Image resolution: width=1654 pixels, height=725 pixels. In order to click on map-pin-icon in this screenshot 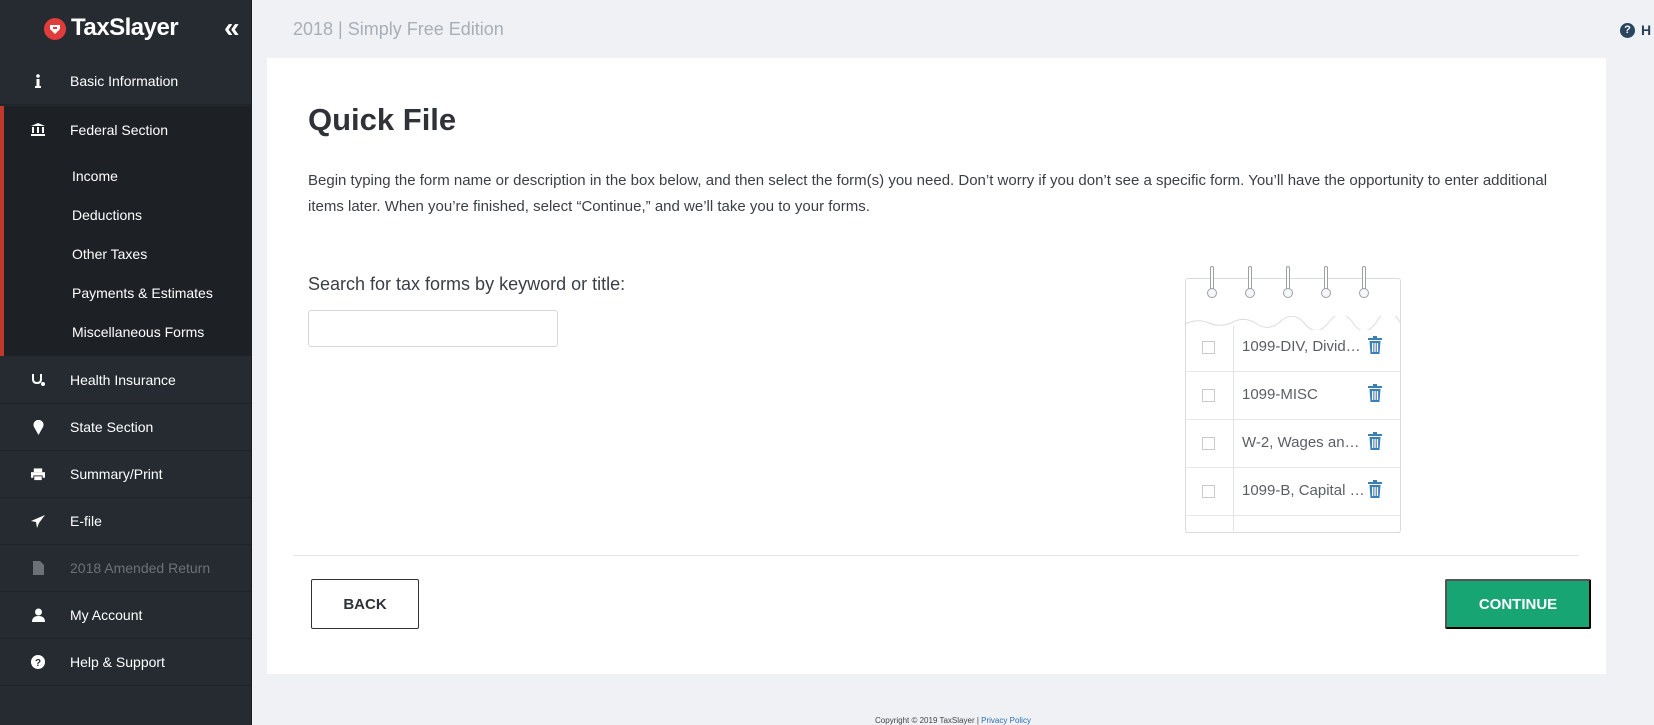, I will do `click(38, 427)`.